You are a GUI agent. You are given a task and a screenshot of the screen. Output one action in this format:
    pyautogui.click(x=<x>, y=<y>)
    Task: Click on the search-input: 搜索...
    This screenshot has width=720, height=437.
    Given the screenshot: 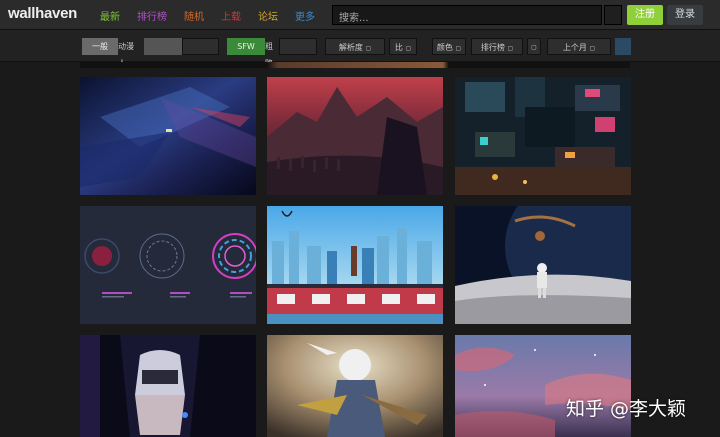 What is the action you would take?
    pyautogui.click(x=467, y=15)
    